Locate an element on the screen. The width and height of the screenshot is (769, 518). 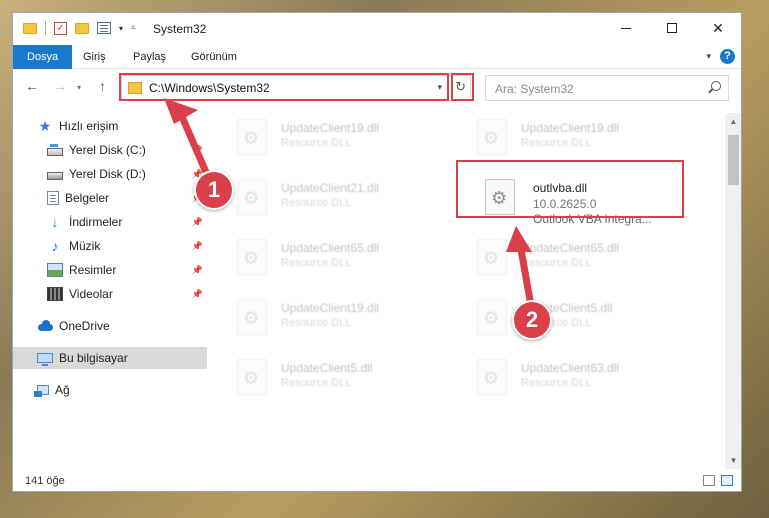
file-name: UpdateClient21.dll is located at coordinates (330, 188).